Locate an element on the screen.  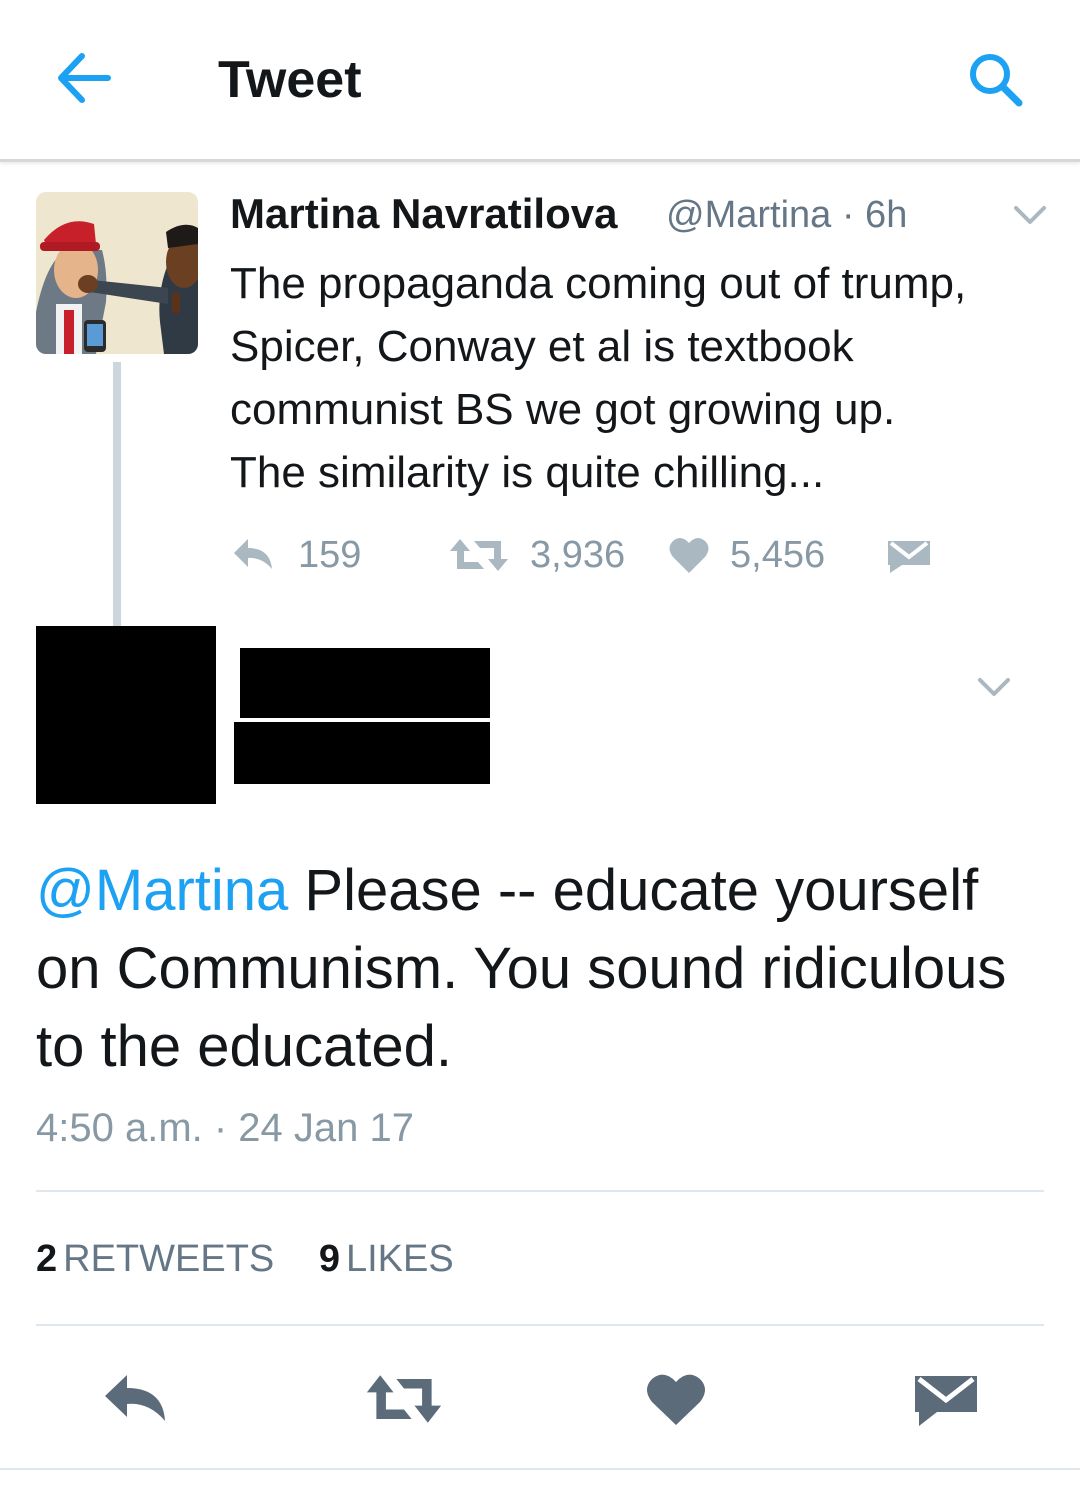
redacted-author-name is located at coordinates (365, 683).